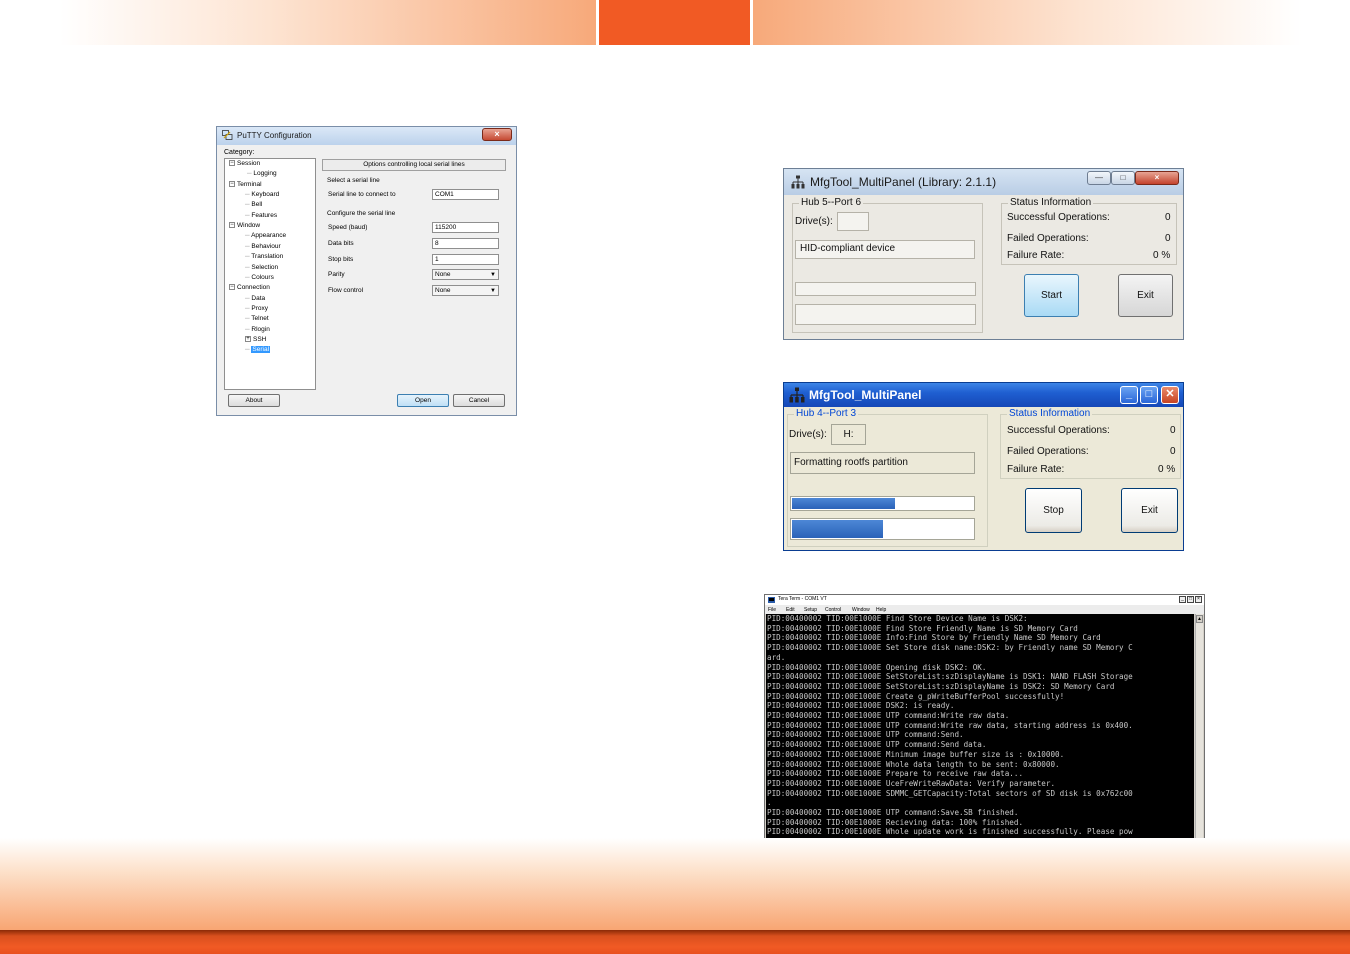 The width and height of the screenshot is (1350, 954). What do you see at coordinates (984, 600) in the screenshot?
I see `tera-term-titlebar: Tera Term - COM1 VT _ □ ×` at bounding box center [984, 600].